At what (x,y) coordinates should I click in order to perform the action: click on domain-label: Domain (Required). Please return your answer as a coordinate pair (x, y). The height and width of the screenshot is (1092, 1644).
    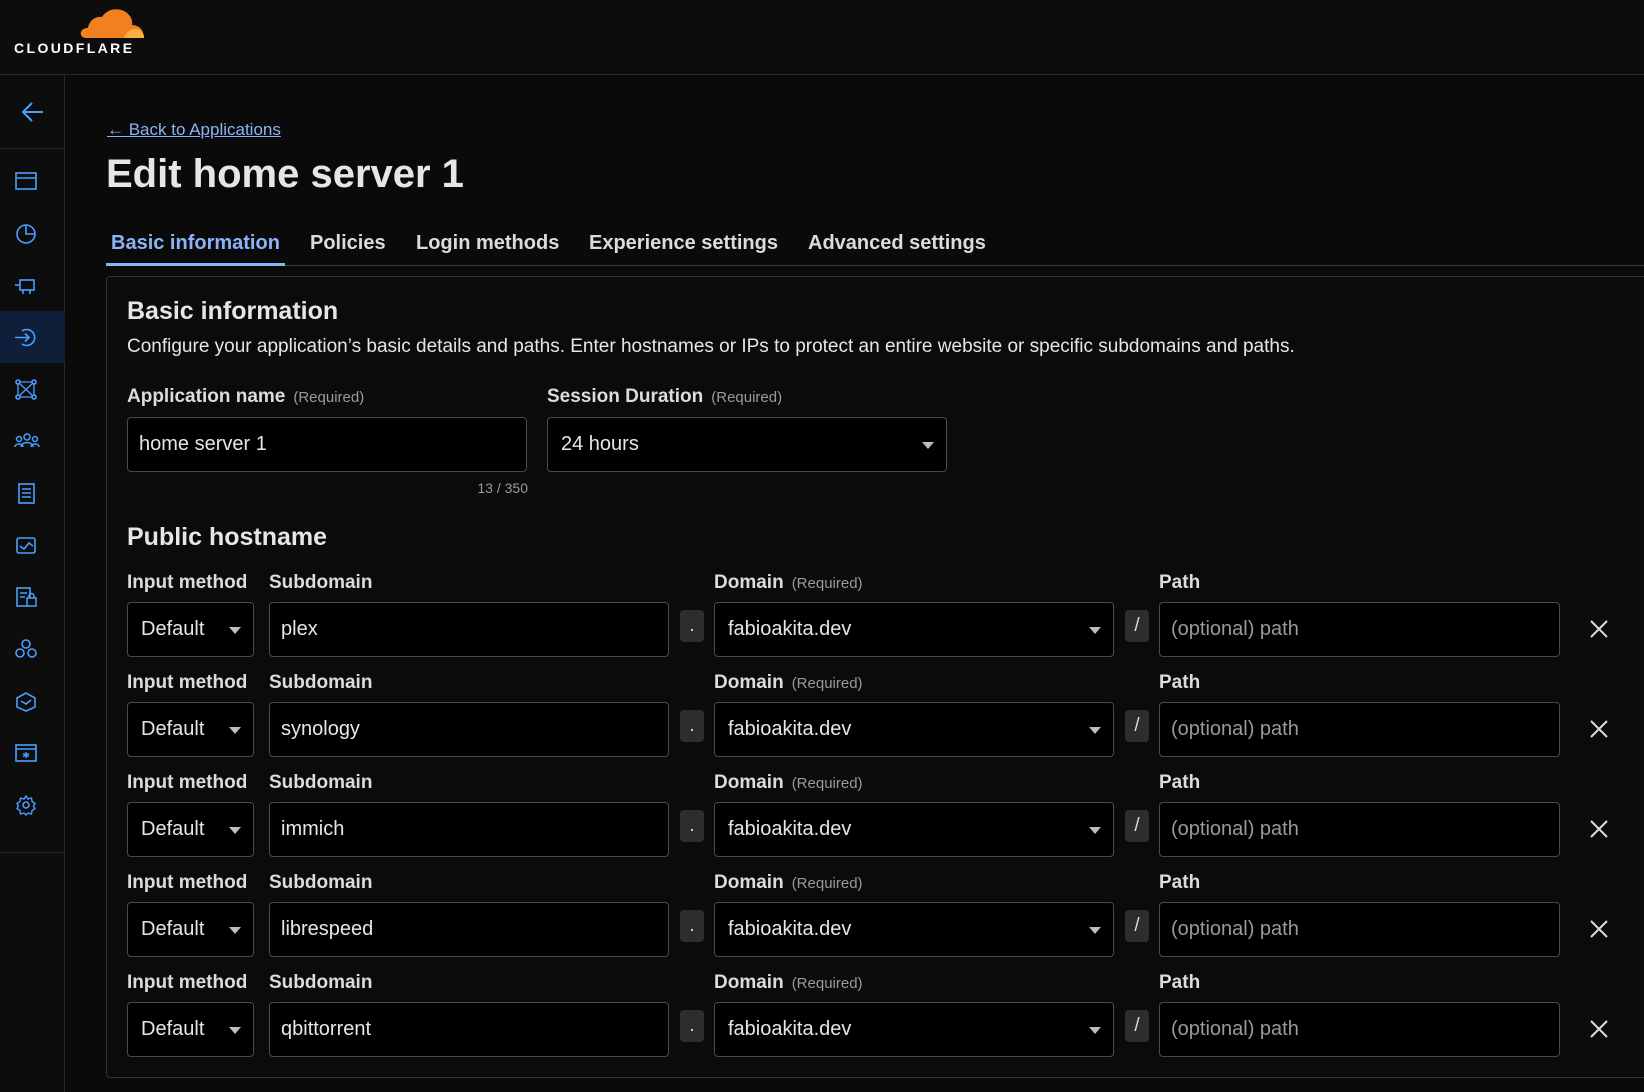
    Looking at the image, I should click on (788, 583).